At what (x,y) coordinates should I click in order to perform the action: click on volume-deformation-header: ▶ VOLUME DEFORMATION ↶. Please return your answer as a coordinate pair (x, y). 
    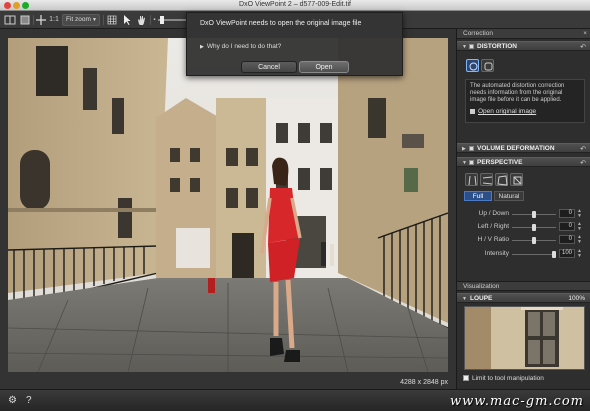
    Looking at the image, I should click on (523, 148).